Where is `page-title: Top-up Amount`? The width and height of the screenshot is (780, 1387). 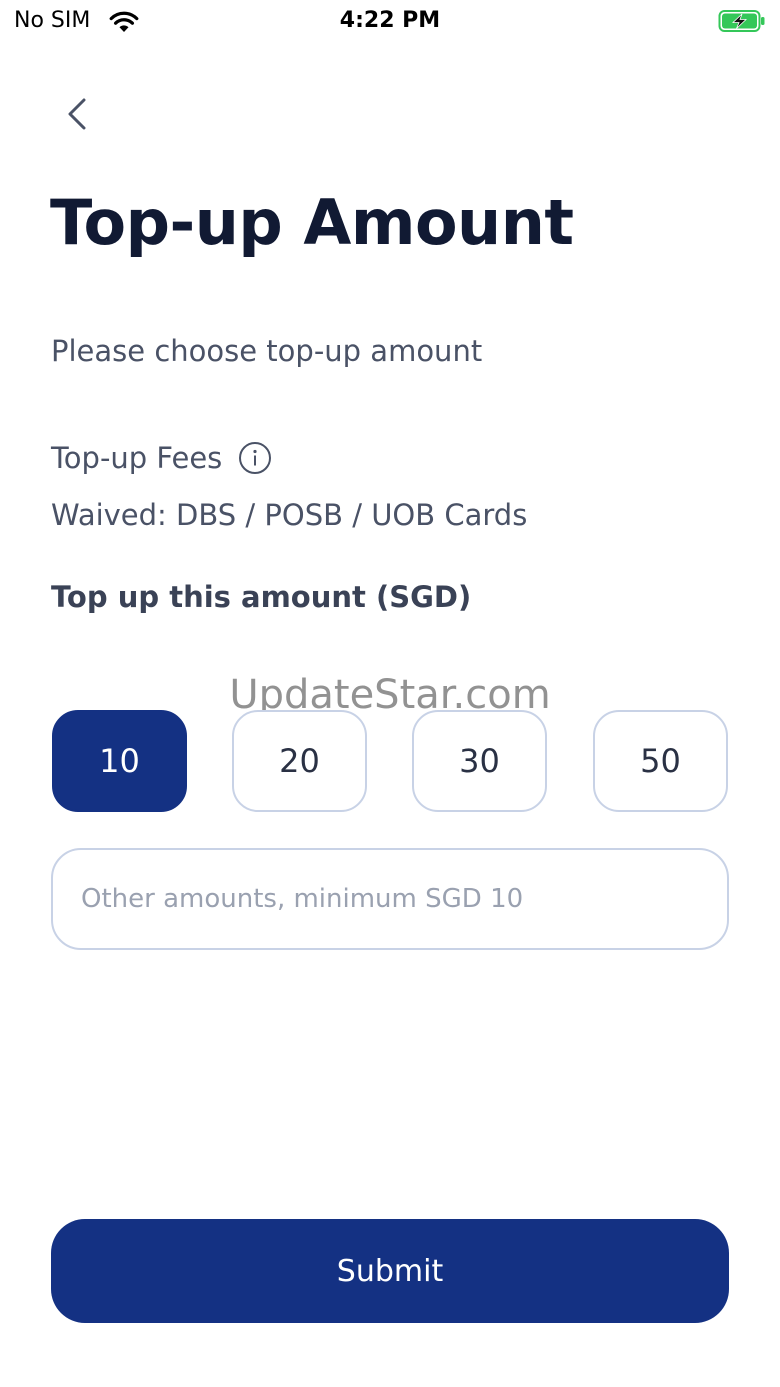 page-title: Top-up Amount is located at coordinates (312, 222).